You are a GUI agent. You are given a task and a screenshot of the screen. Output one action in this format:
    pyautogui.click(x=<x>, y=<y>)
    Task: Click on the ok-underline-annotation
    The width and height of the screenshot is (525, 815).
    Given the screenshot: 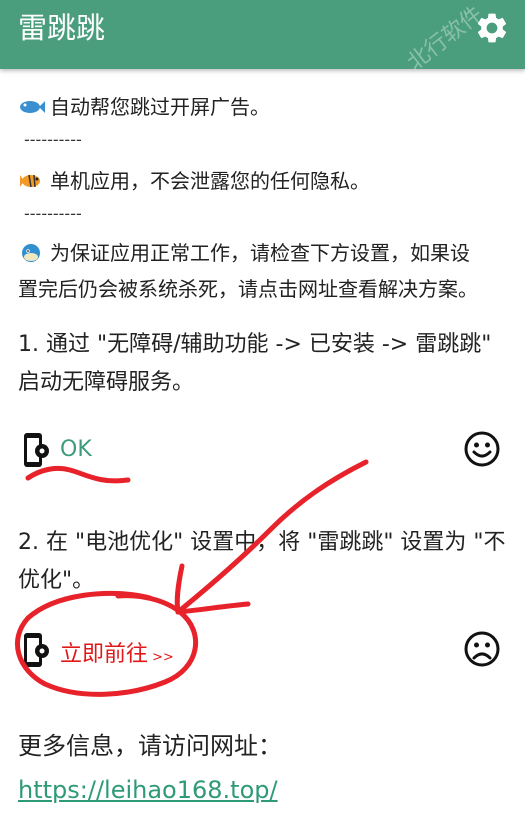 What is the action you would take?
    pyautogui.click(x=78, y=474)
    